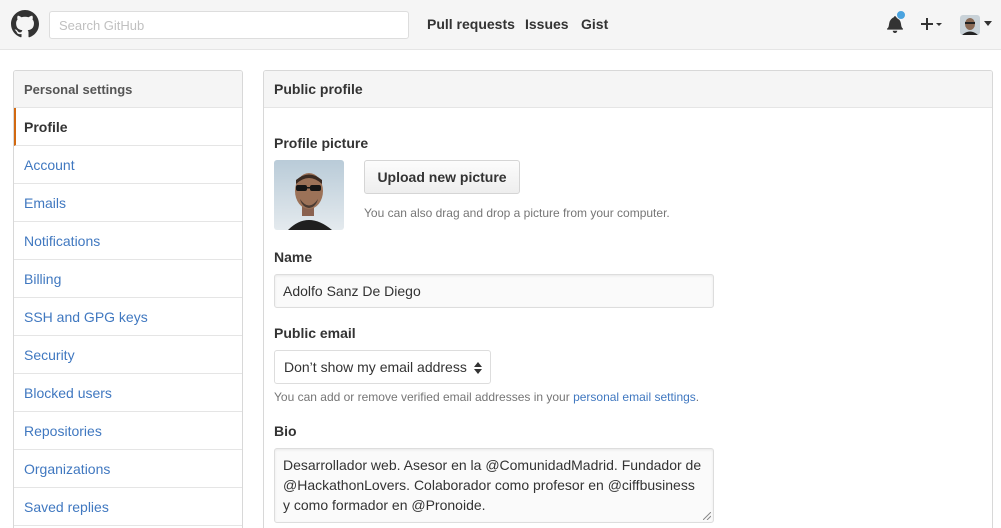 Image resolution: width=1001 pixels, height=528 pixels. Describe the element at coordinates (128, 431) in the screenshot. I see `sidebar-item-repositories: Repositories` at that location.